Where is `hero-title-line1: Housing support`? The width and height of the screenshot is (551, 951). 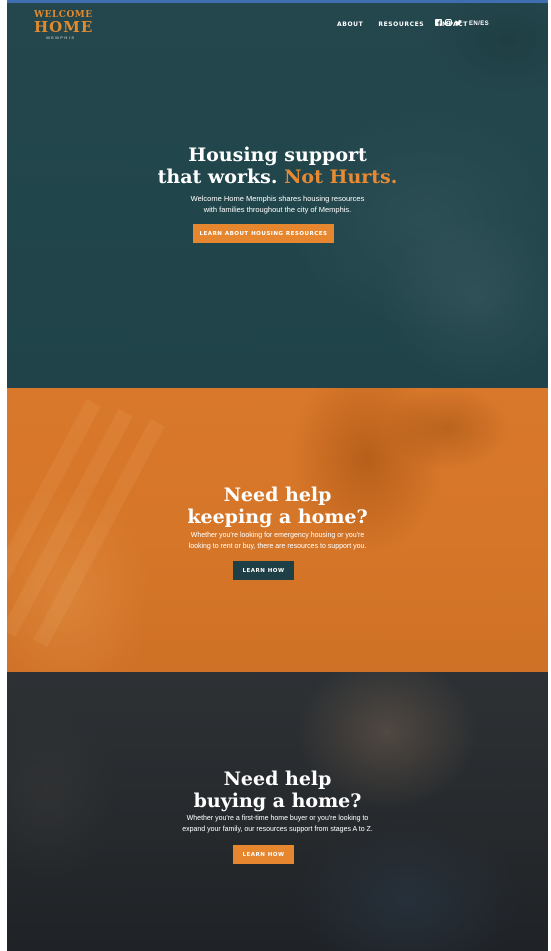
hero-title-line1: Housing support is located at coordinates (277, 155).